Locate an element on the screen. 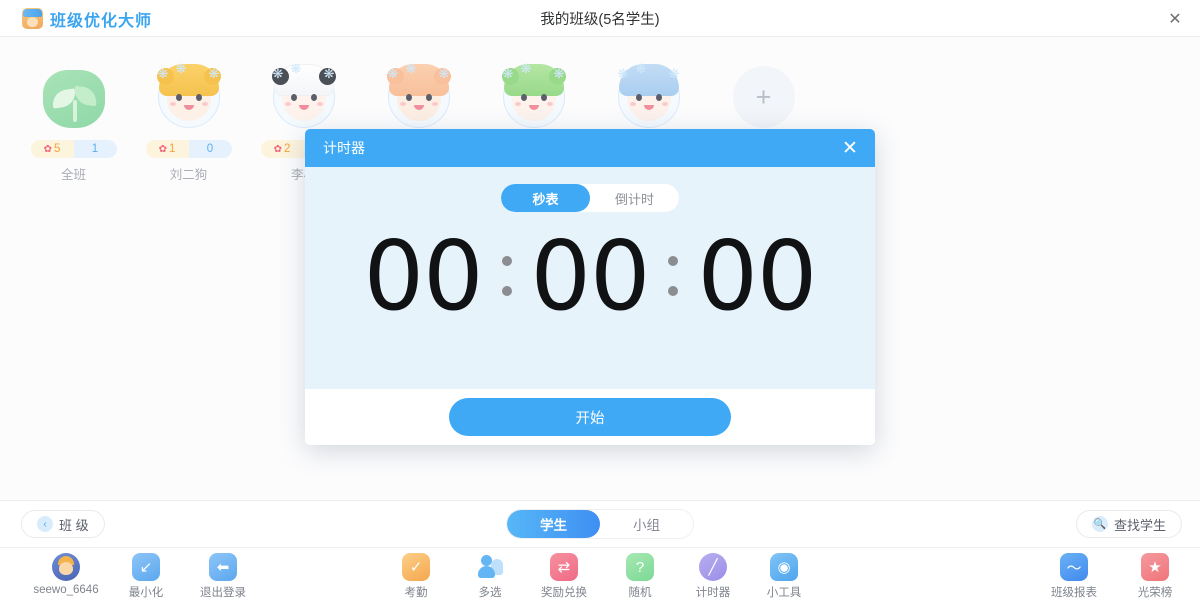  toolbar-label: 退出登录 is located at coordinates (223, 593).